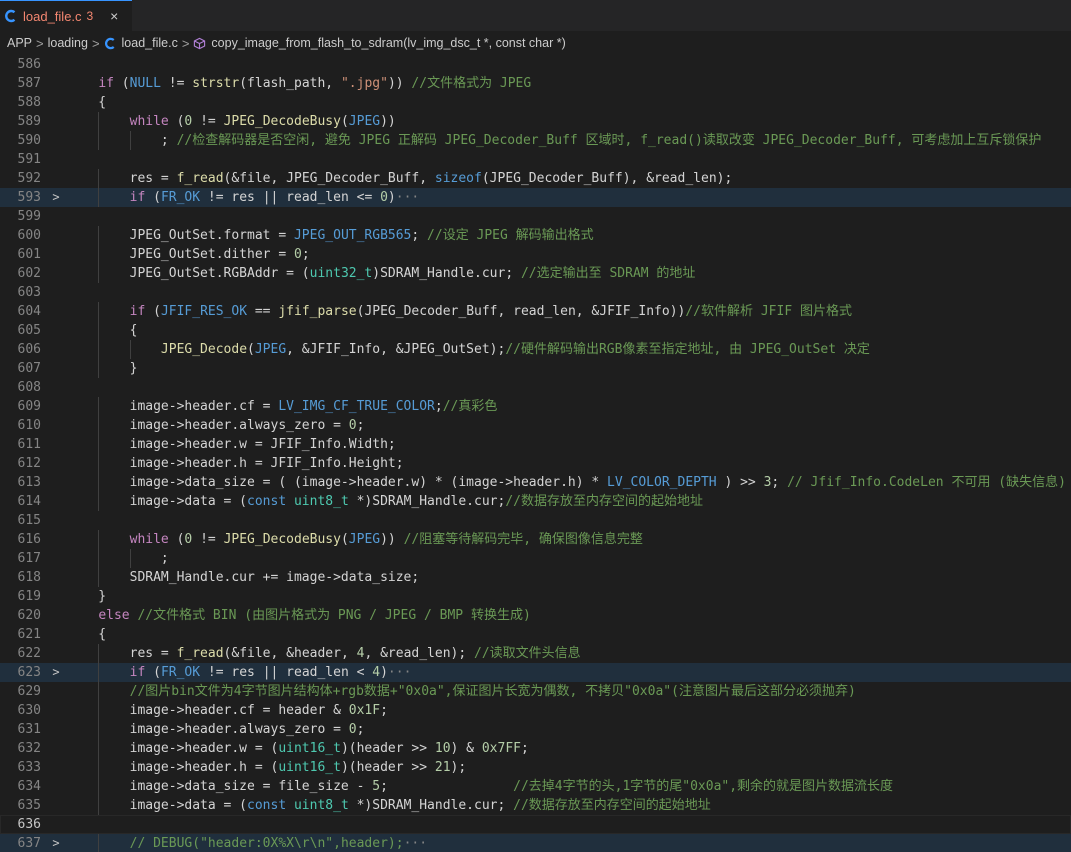 The height and width of the screenshot is (852, 1071). What do you see at coordinates (535, 330) in the screenshot?
I see `code-line: 605 {` at bounding box center [535, 330].